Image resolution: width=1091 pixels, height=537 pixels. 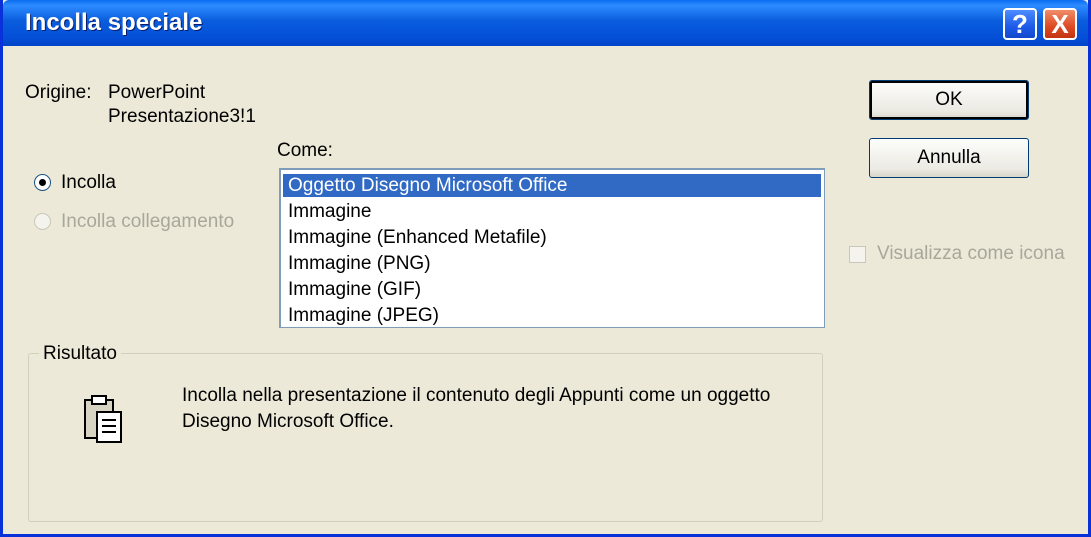 What do you see at coordinates (1020, 24) in the screenshot?
I see `help-button: ?` at bounding box center [1020, 24].